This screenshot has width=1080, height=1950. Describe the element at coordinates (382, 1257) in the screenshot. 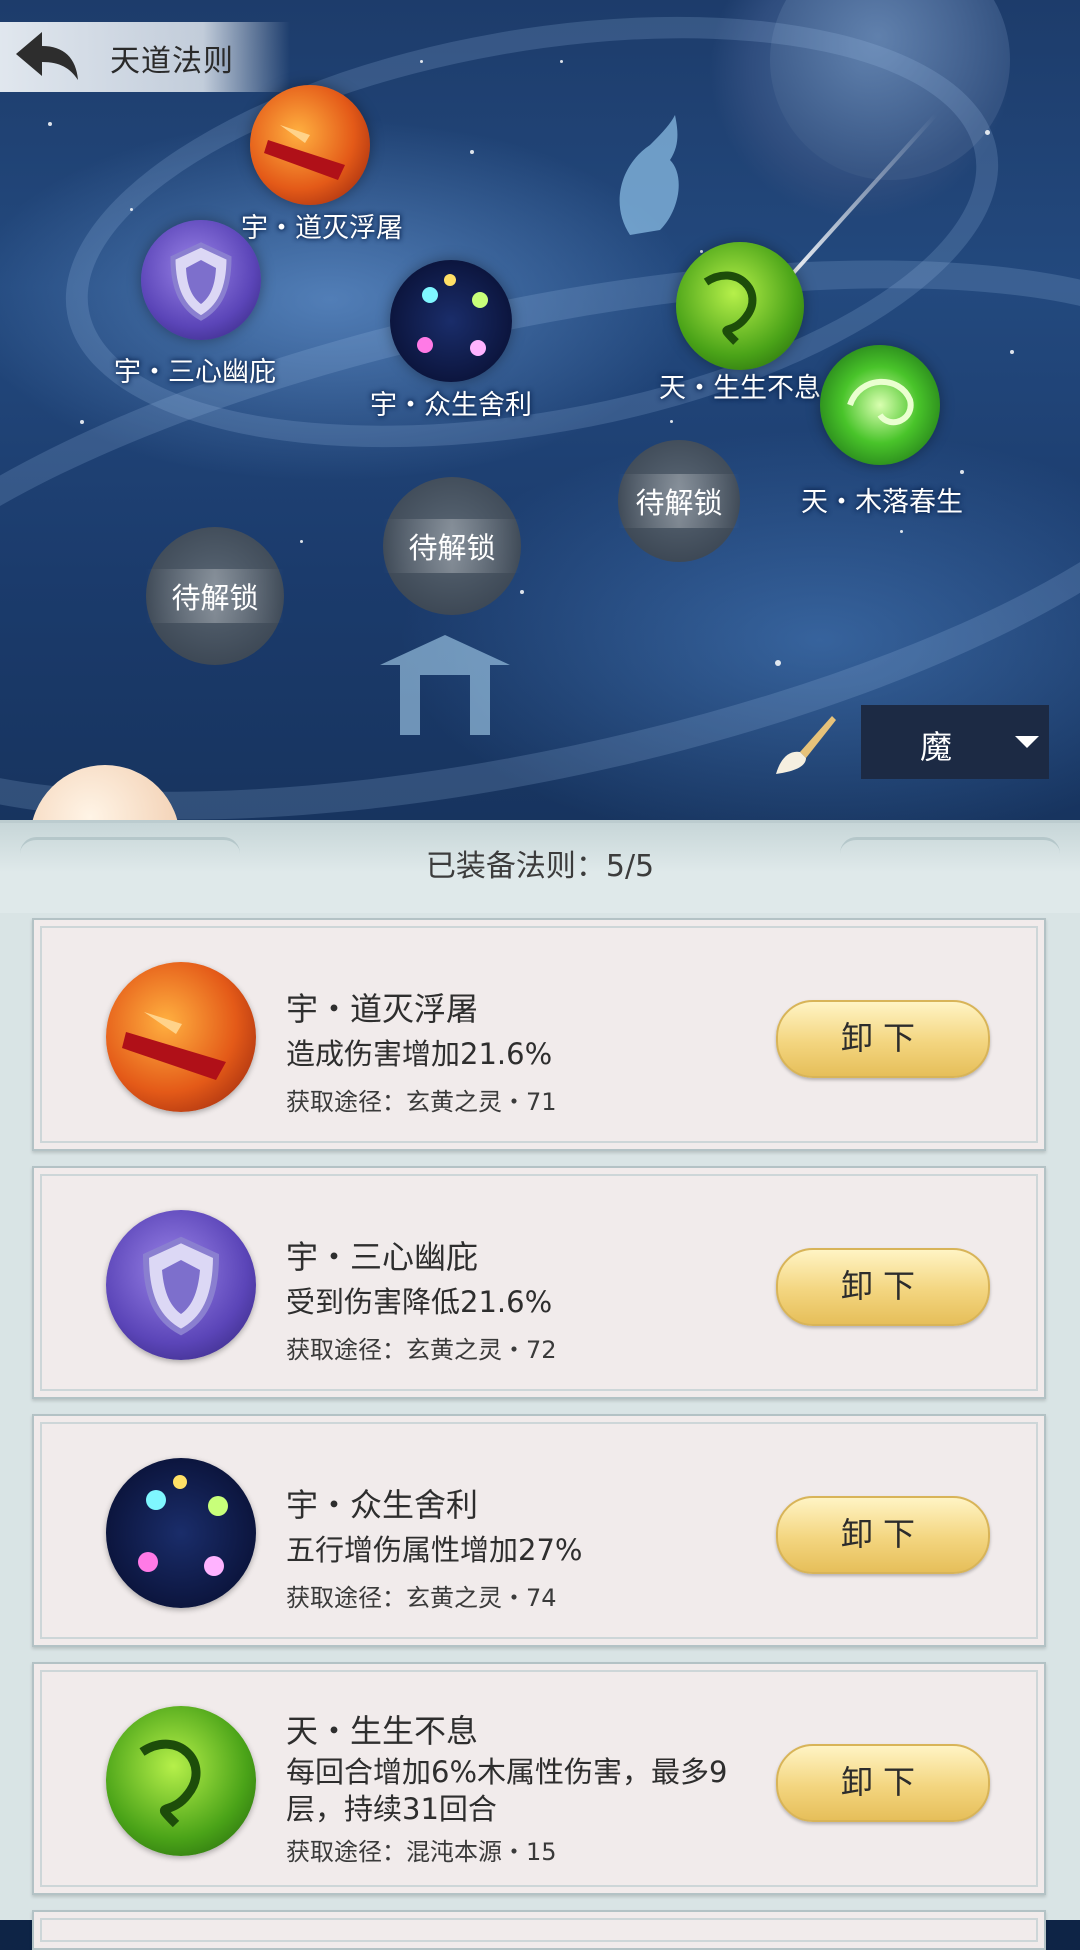

I see `card-name: 宇・三心幽庇` at that location.